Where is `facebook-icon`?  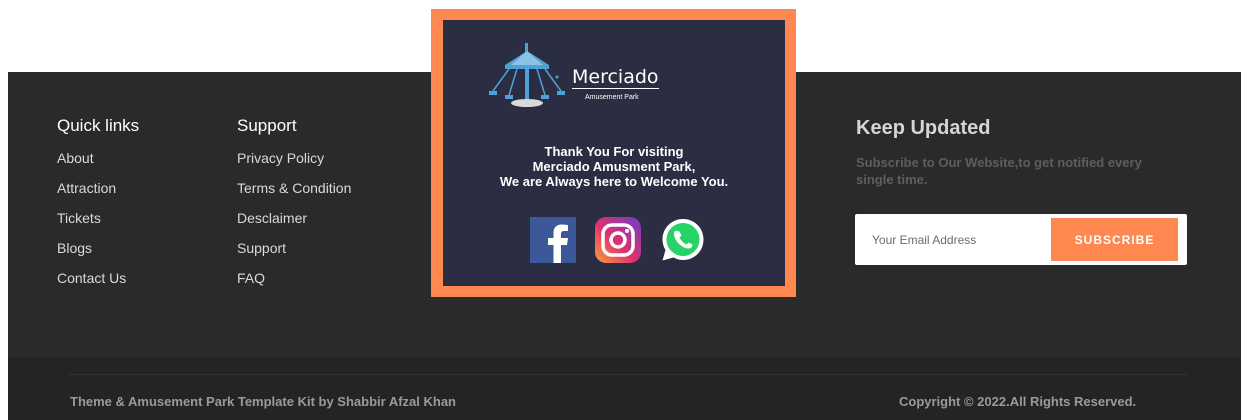
facebook-icon is located at coordinates (553, 240).